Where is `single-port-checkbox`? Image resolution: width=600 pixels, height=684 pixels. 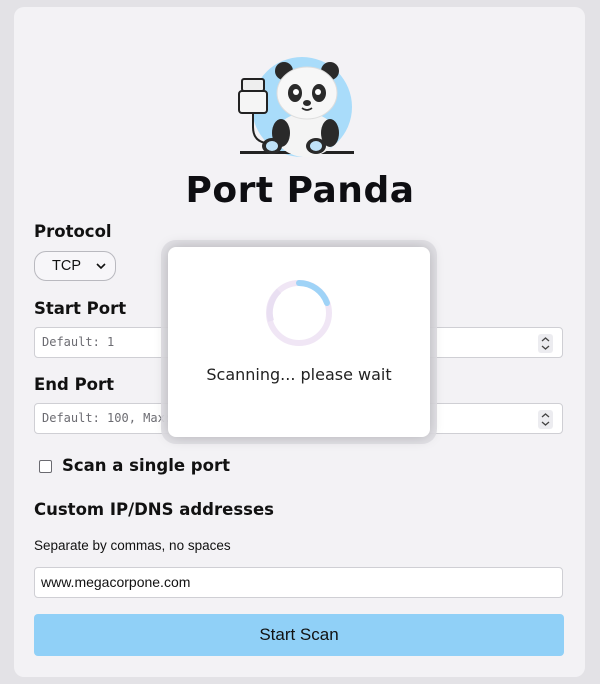 single-port-checkbox is located at coordinates (45, 466).